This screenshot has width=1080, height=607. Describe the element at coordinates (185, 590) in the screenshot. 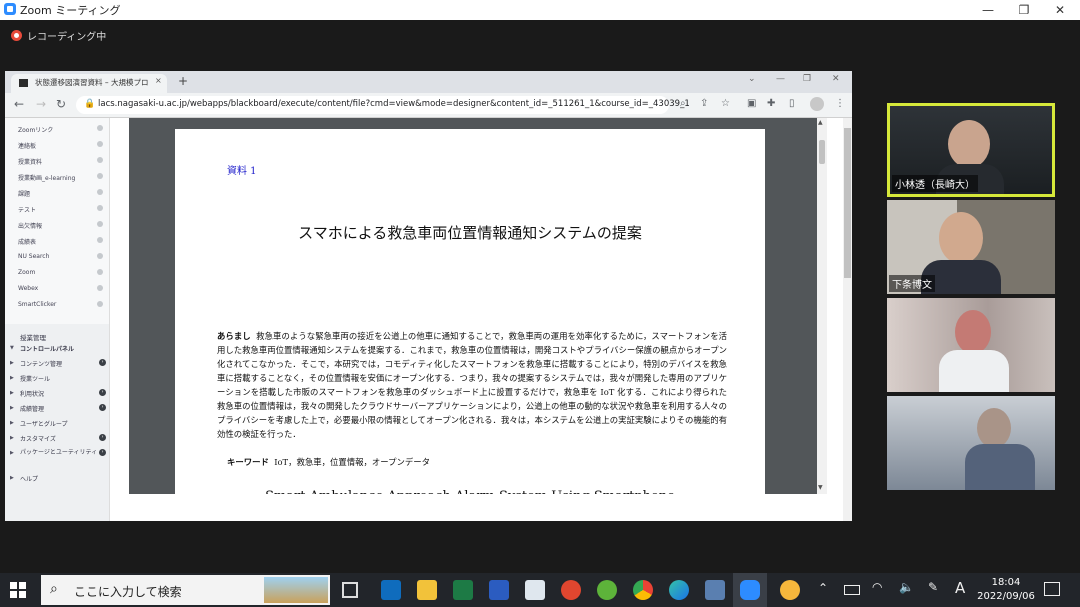

I see `taskbar-search-box: ⌕ ここに入力して検索` at that location.